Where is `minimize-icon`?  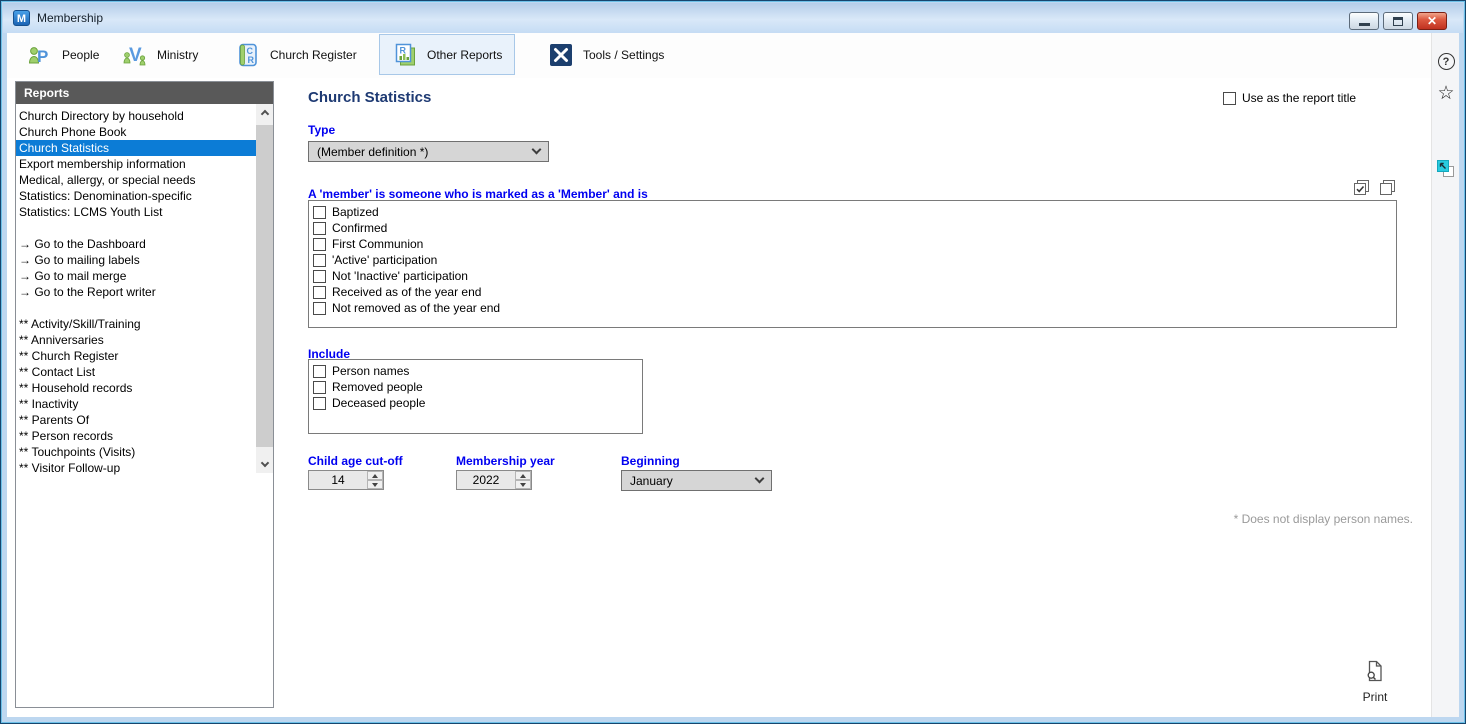
minimize-icon is located at coordinates (1364, 24).